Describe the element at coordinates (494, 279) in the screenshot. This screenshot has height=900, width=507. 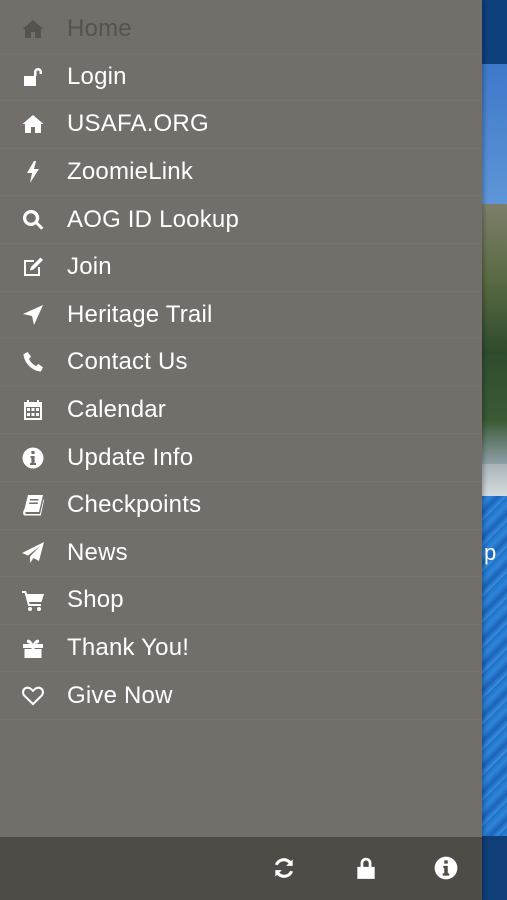
I see `background-mountain` at that location.